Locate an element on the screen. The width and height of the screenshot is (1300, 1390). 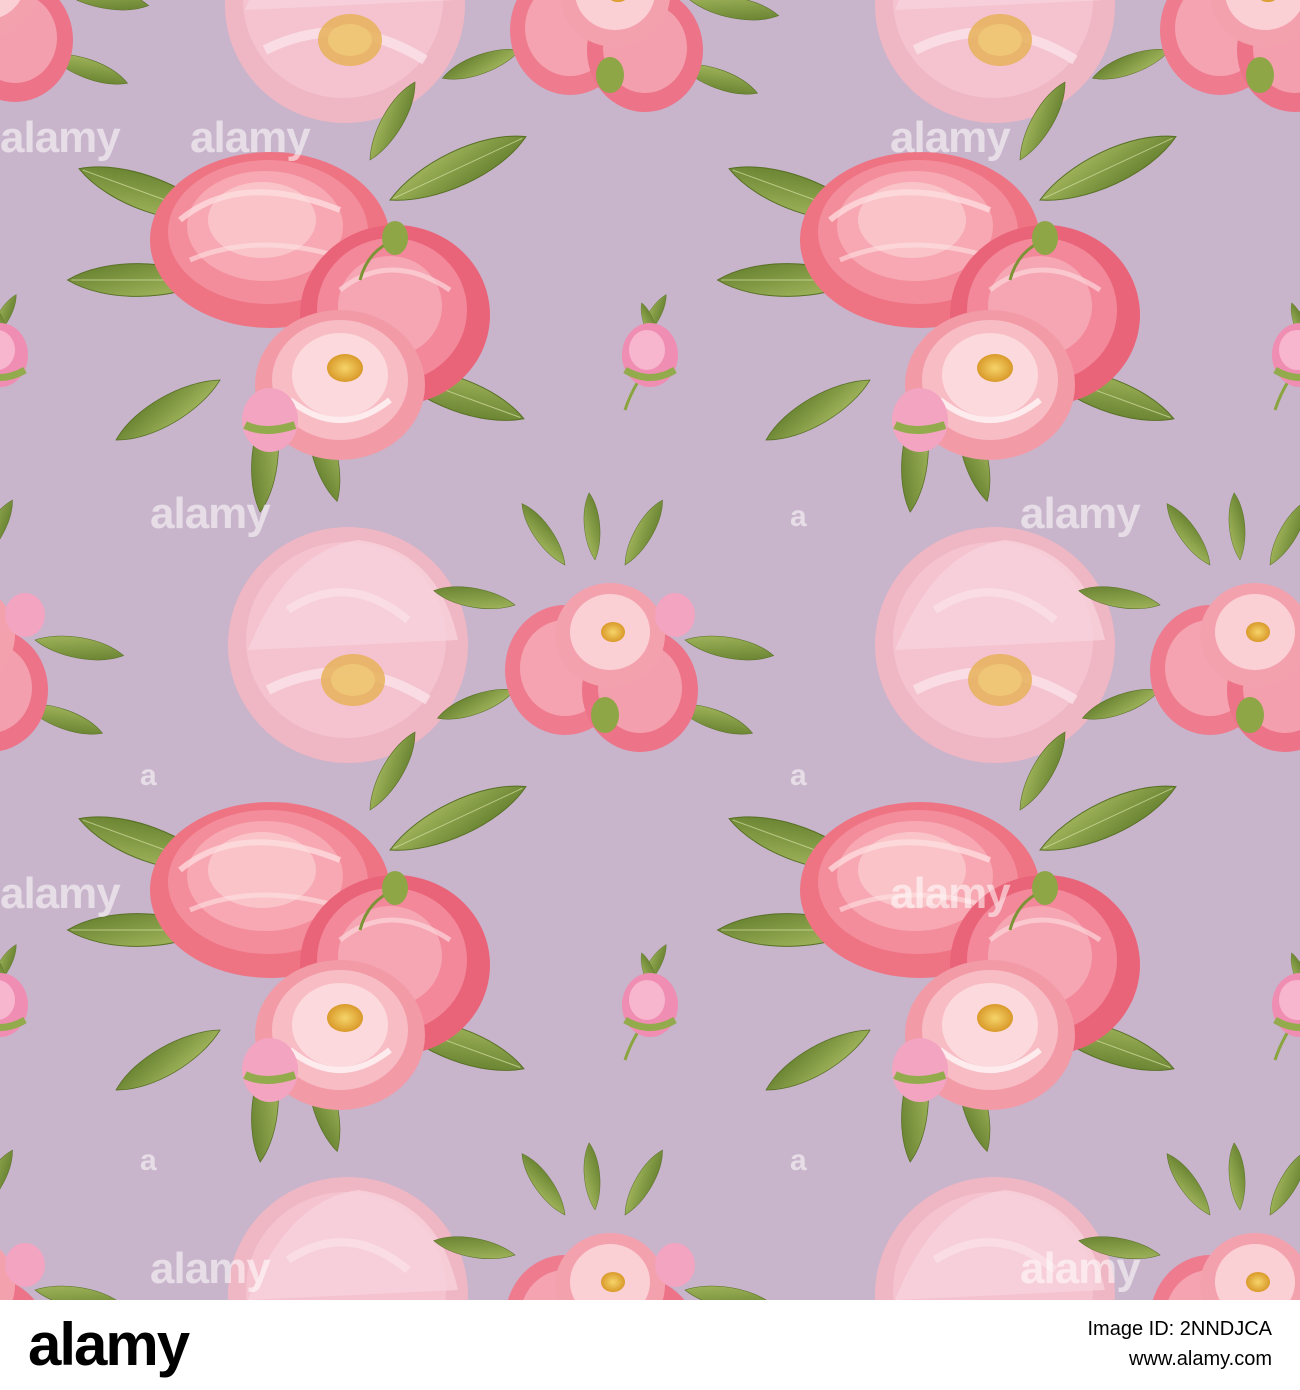
logo-wordmark: alamy is located at coordinates (109, 1344).